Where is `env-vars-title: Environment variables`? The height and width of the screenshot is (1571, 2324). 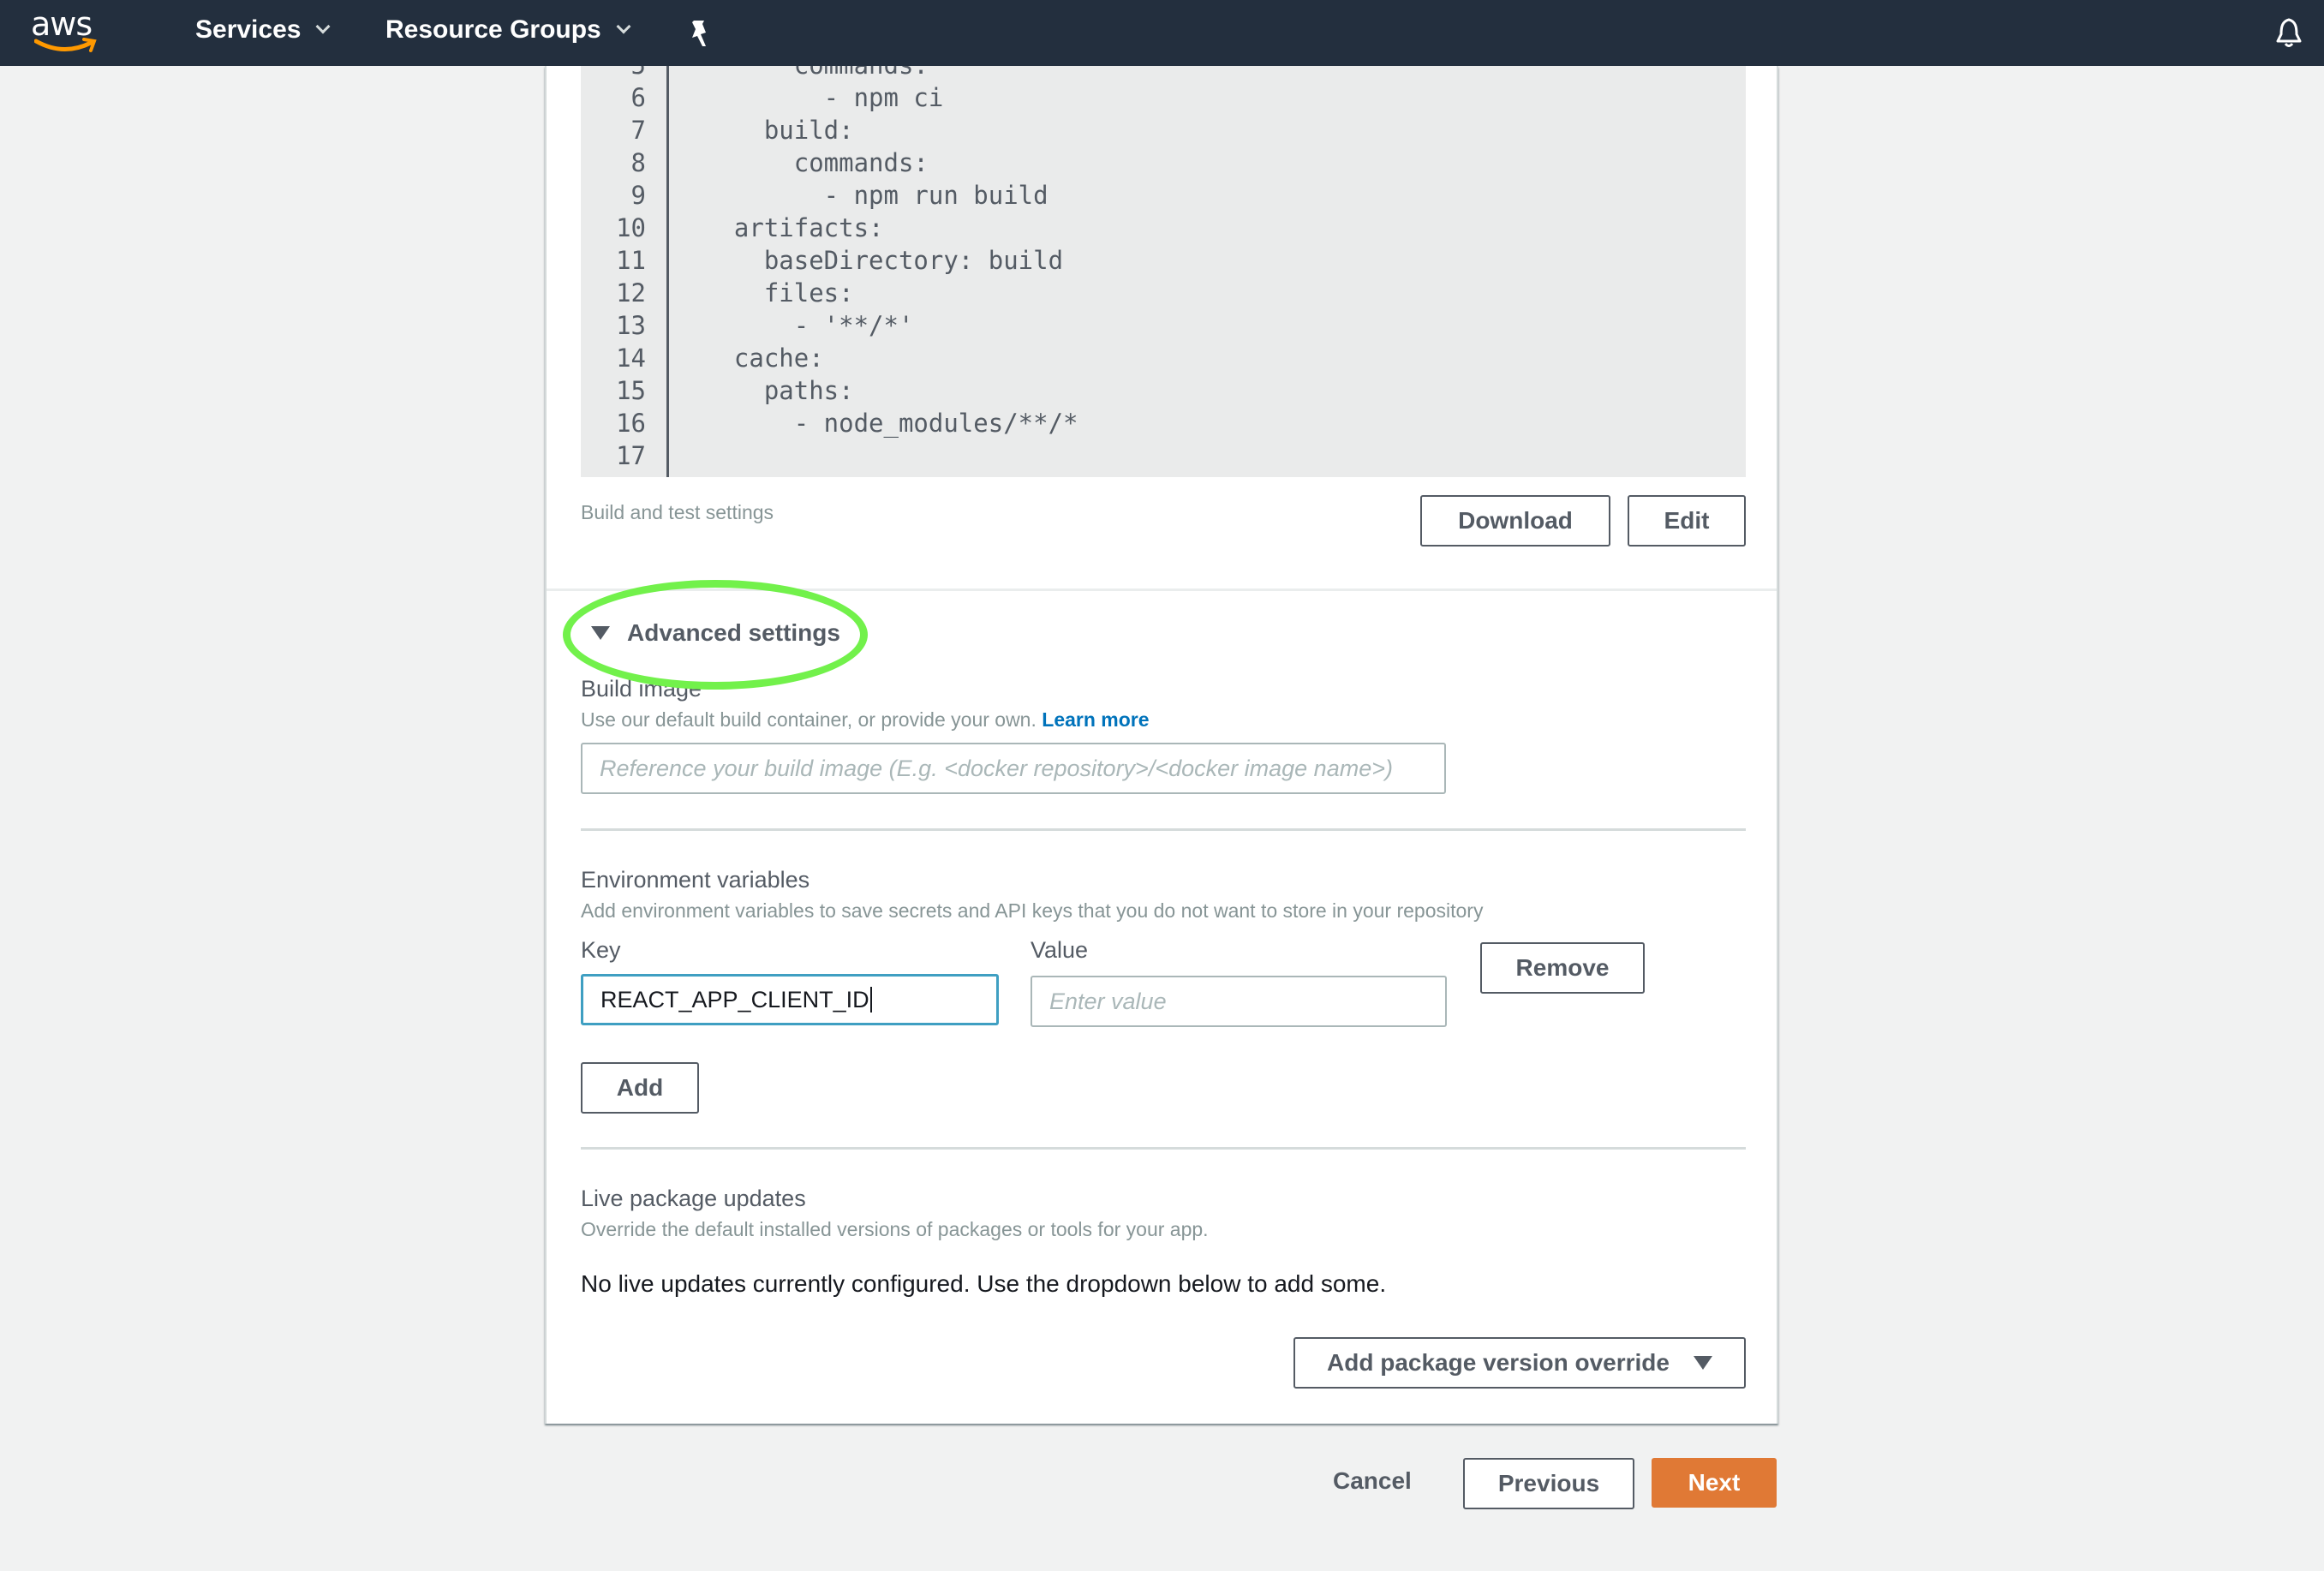
env-vars-title: Environment variables is located at coordinates (695, 880).